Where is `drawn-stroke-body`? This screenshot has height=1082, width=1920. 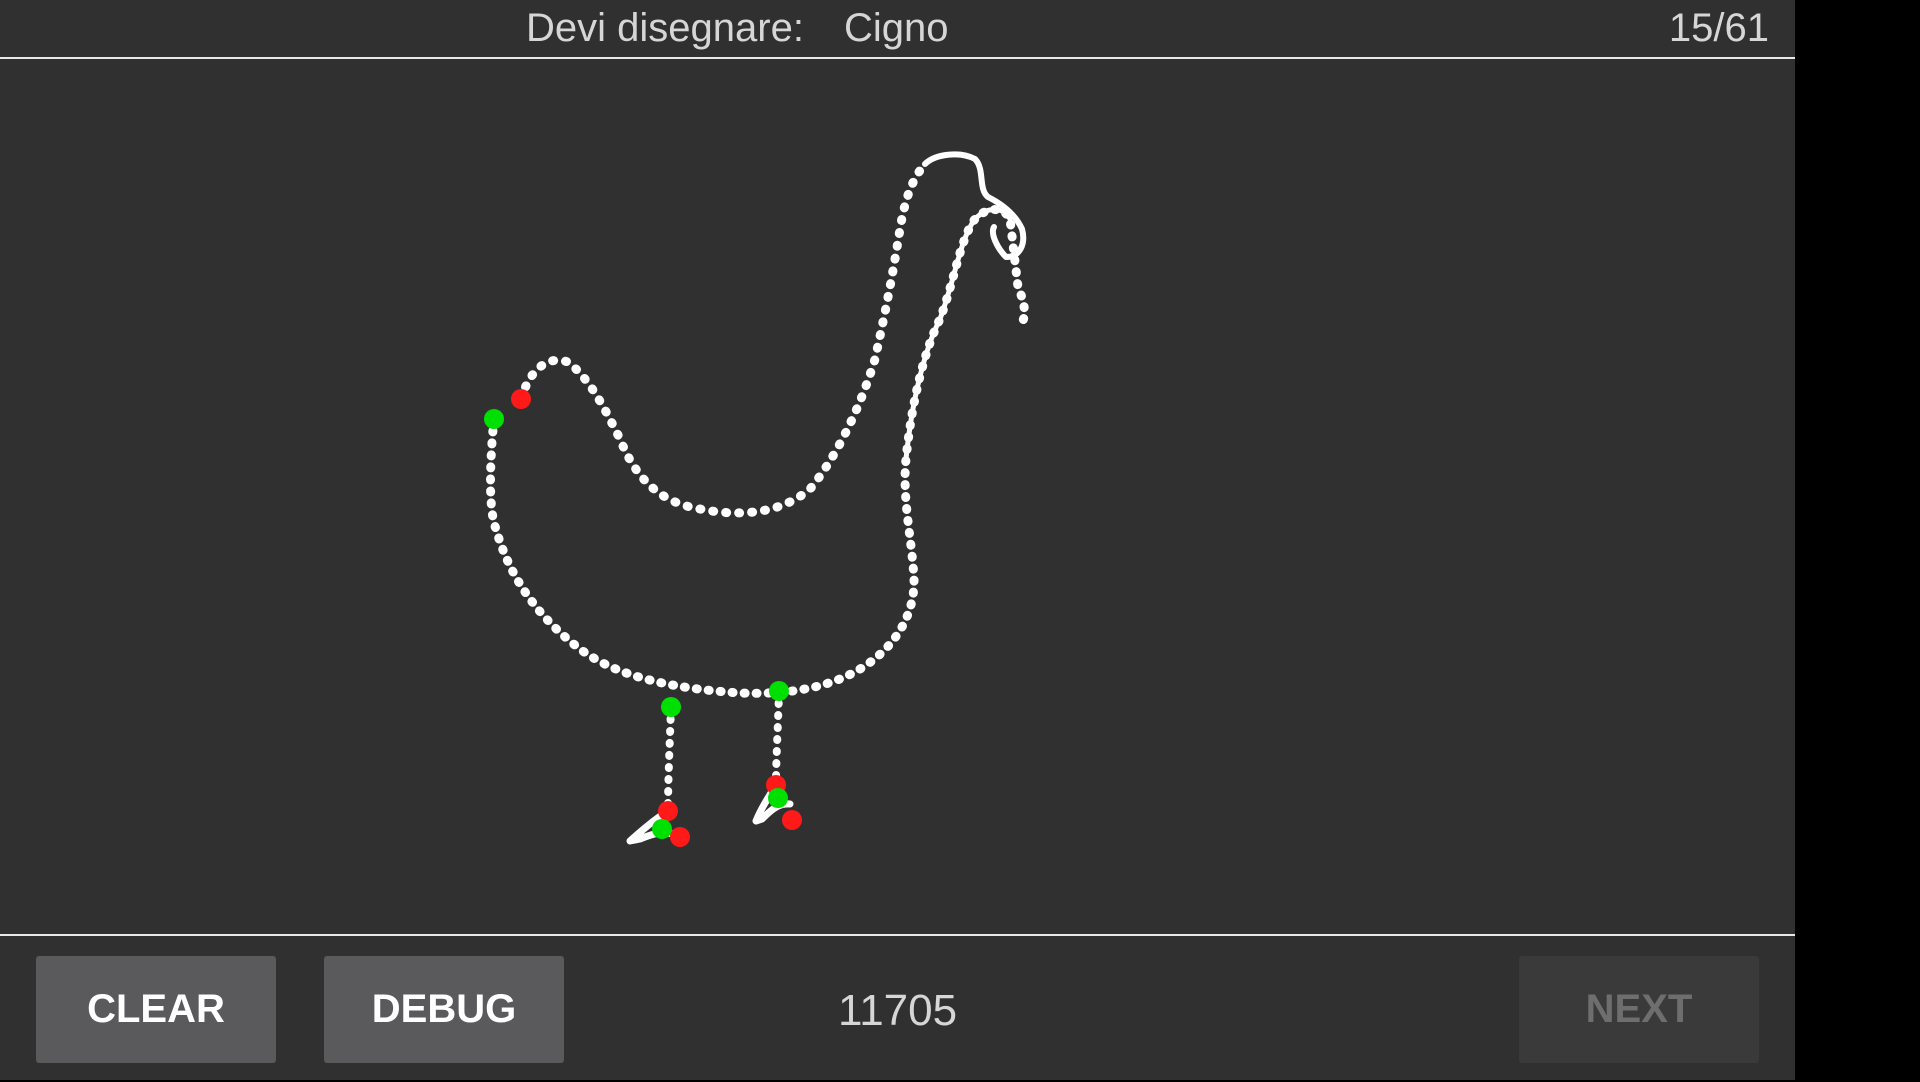 drawn-stroke-body is located at coordinates (757, 451).